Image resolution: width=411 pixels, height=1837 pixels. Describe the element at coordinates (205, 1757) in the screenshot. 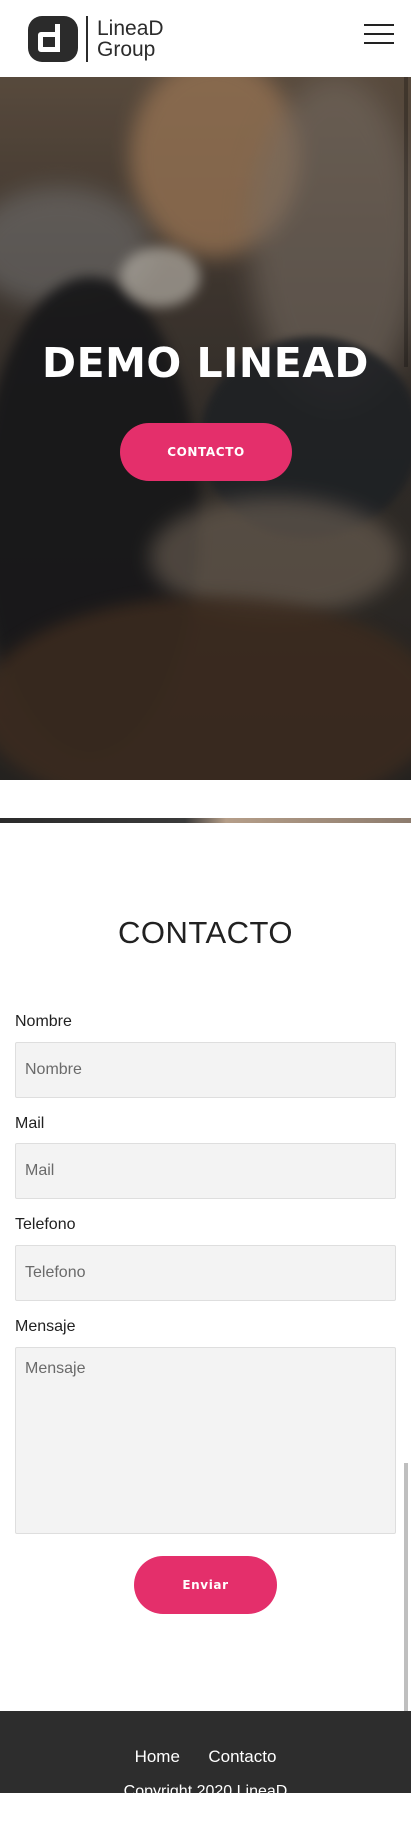

I see `footer-nav: Home Contacto` at that location.